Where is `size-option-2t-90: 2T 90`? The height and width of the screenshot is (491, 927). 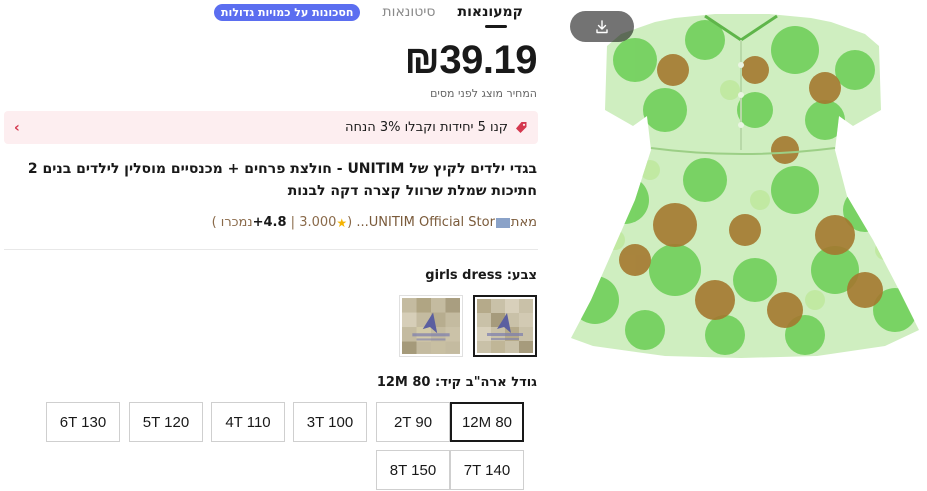 size-option-2t-90: 2T 90 is located at coordinates (413, 422).